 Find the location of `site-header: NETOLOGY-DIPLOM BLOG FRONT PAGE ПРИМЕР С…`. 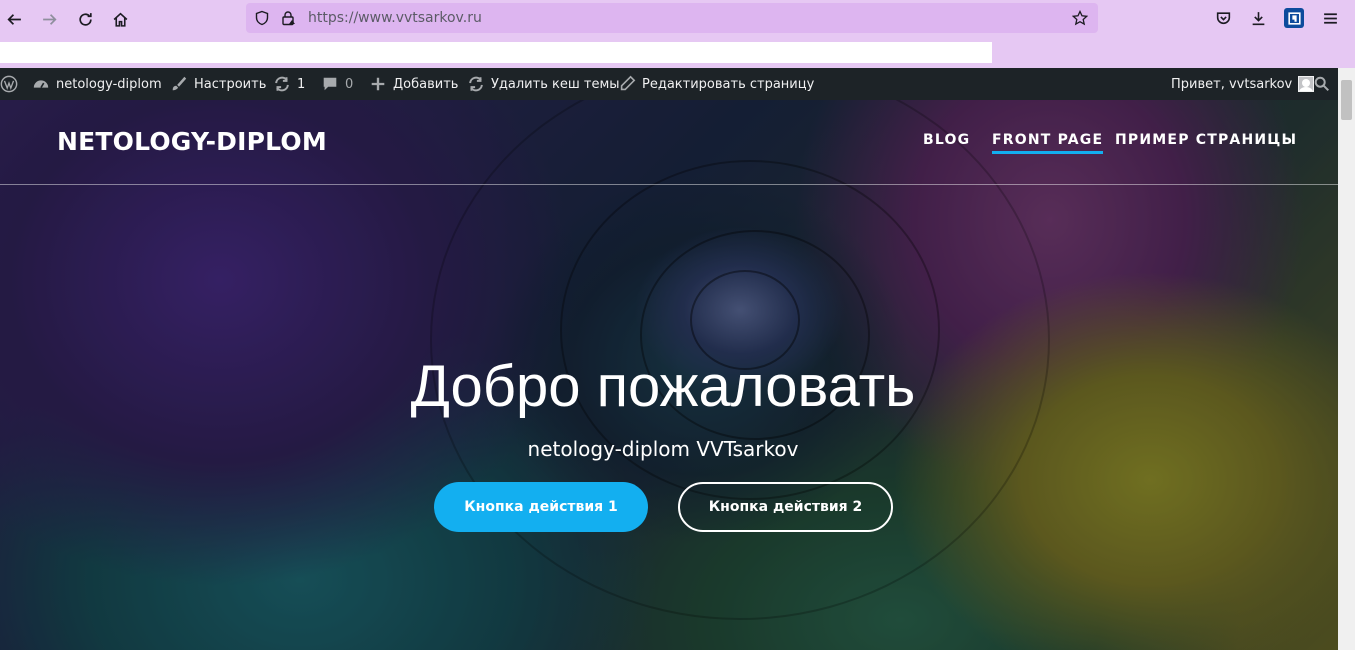

site-header: NETOLOGY-DIPLOM BLOG FRONT PAGE ПРИМЕР С… is located at coordinates (669, 142).